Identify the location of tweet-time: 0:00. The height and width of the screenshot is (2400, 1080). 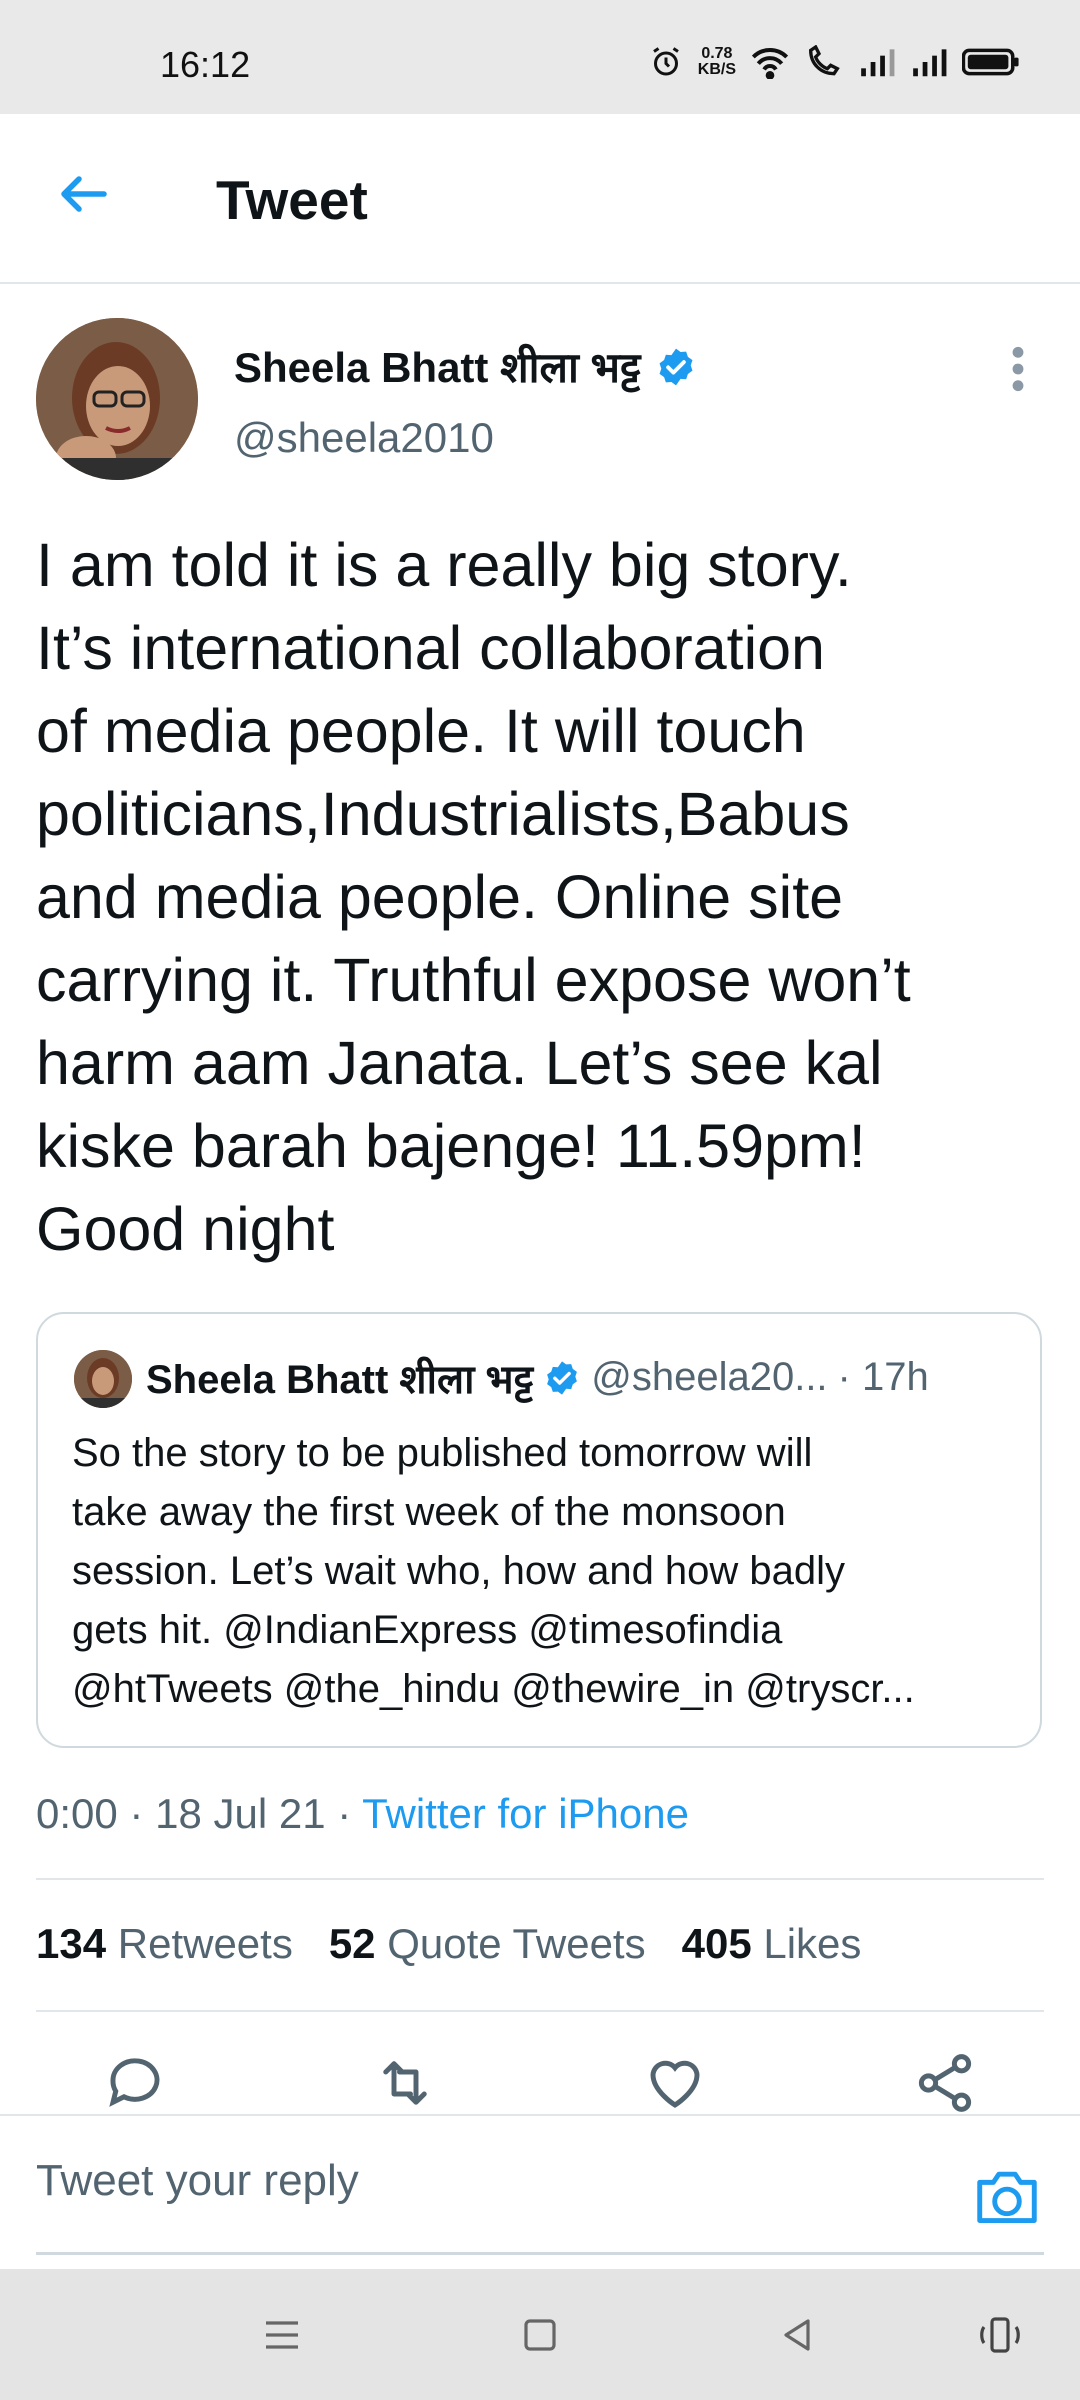
(77, 1813).